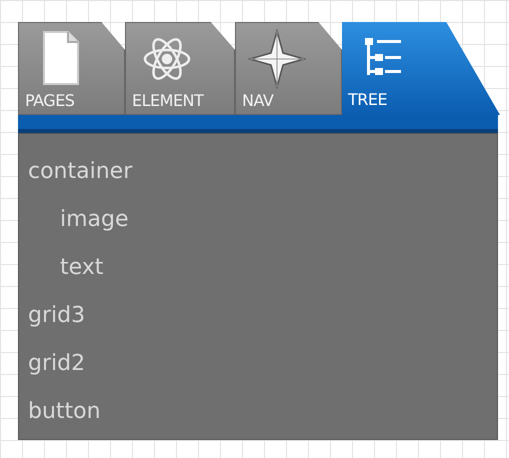 Image resolution: width=509 pixels, height=458 pixels. I want to click on tree-item: text, so click(82, 268).